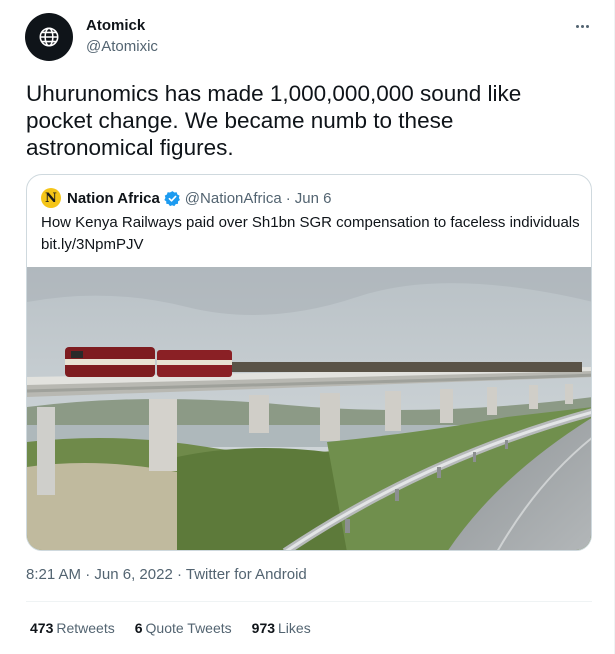  I want to click on more-dots-icon, so click(577, 26).